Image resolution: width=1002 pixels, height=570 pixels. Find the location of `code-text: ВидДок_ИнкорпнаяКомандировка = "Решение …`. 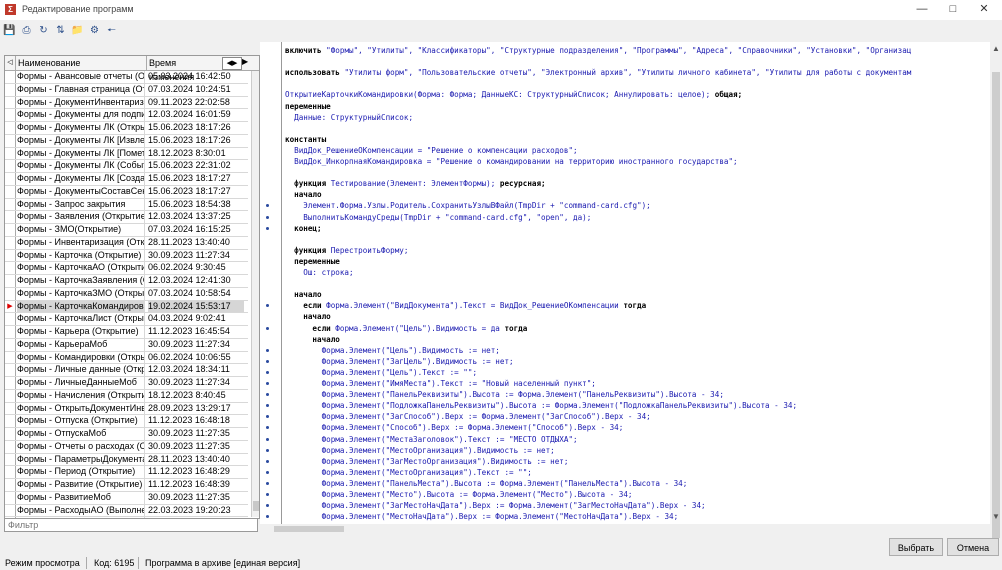

code-text: ВидДок_ИнкорпнаяКомандировка = "Решение … is located at coordinates (511, 161).